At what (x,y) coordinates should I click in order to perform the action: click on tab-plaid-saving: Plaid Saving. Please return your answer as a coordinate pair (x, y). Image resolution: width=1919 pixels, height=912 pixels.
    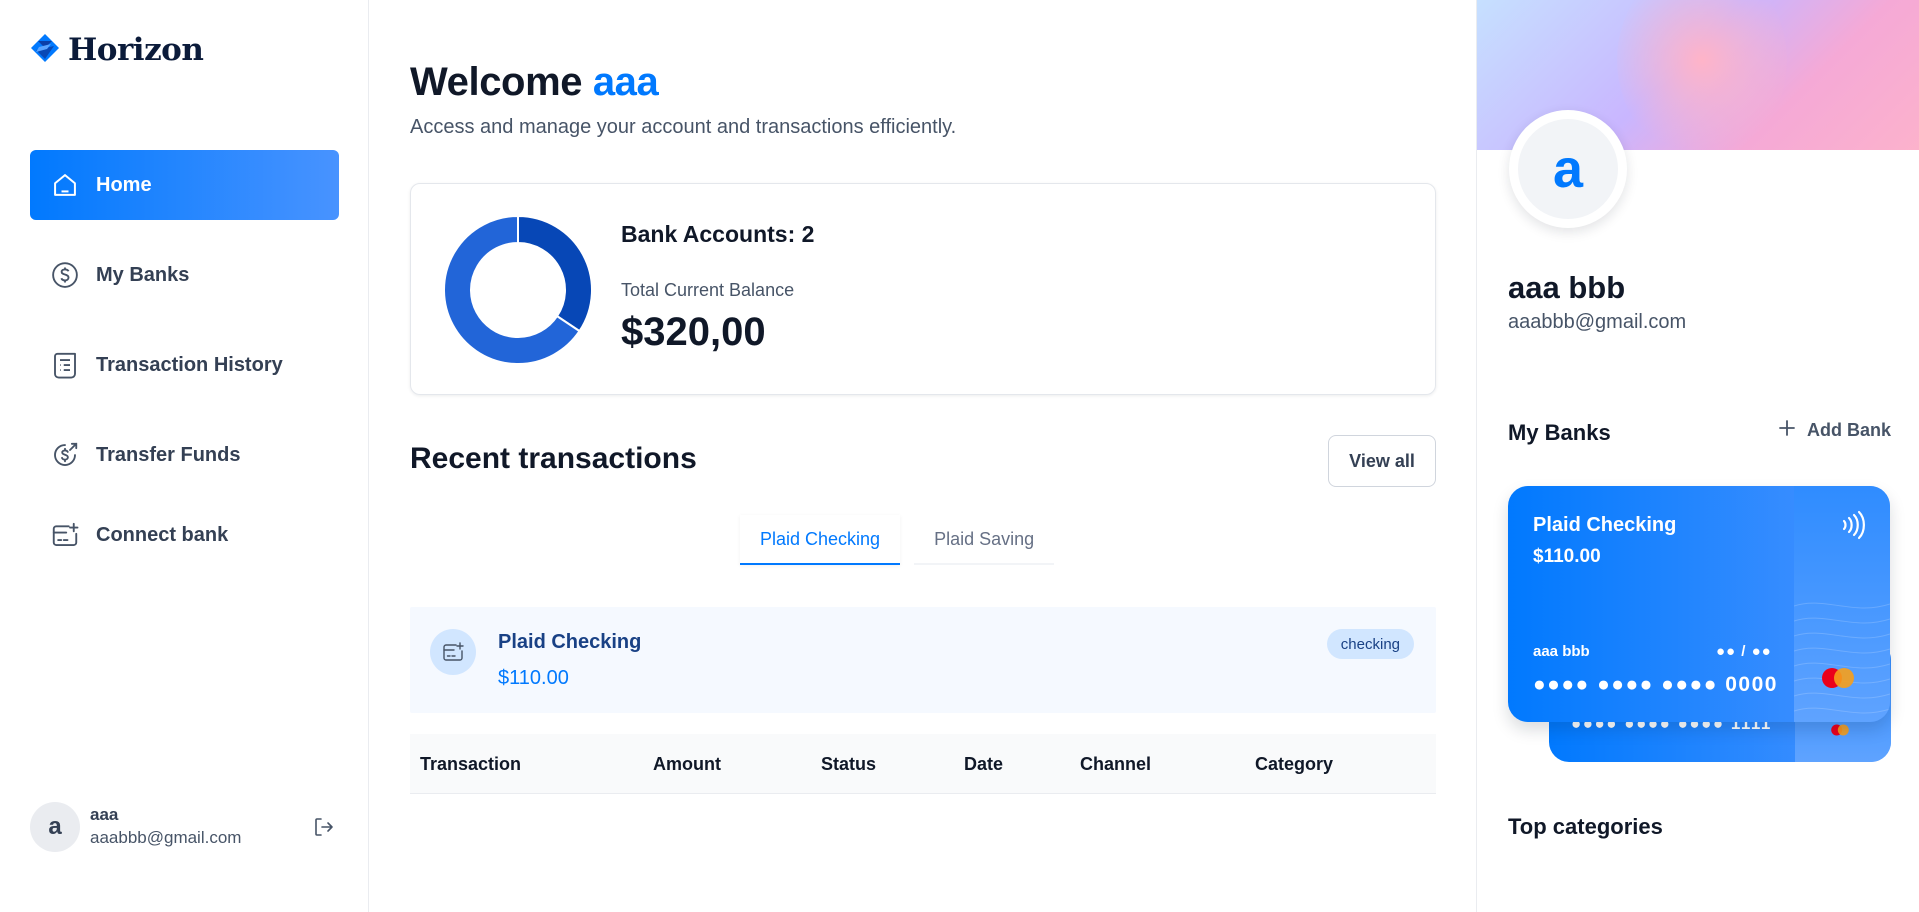
    Looking at the image, I should click on (984, 540).